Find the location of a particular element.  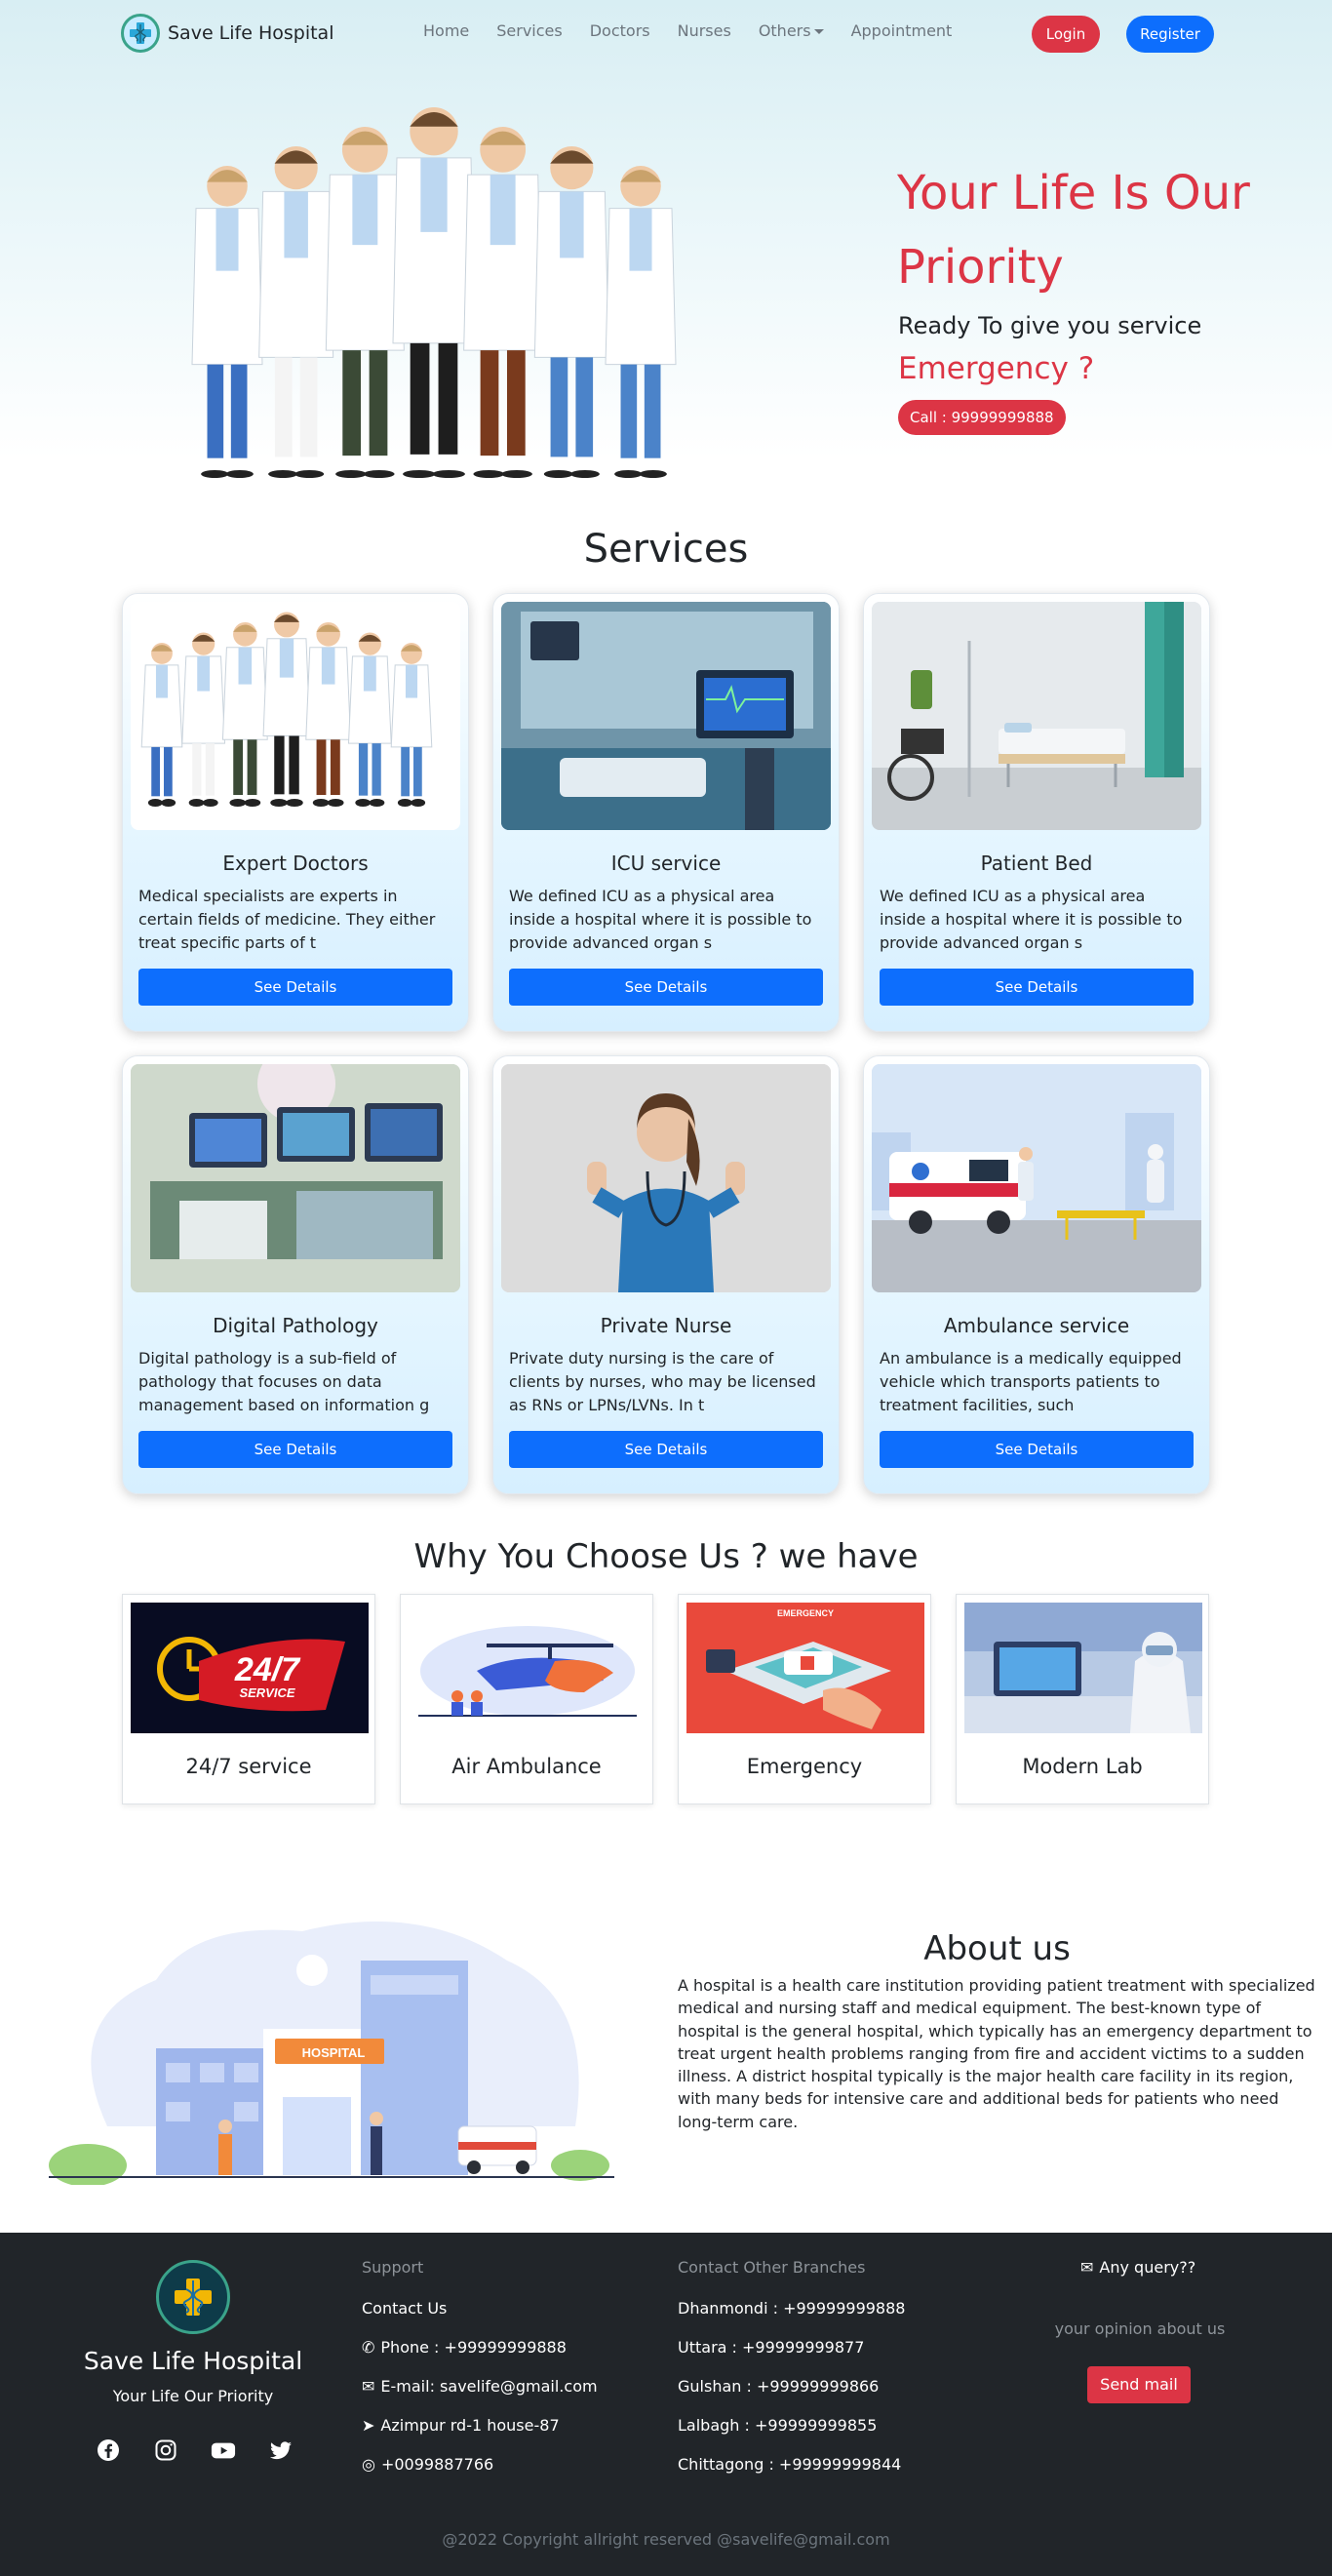

opinion-input: your opinion about us is located at coordinates (1140, 2329).